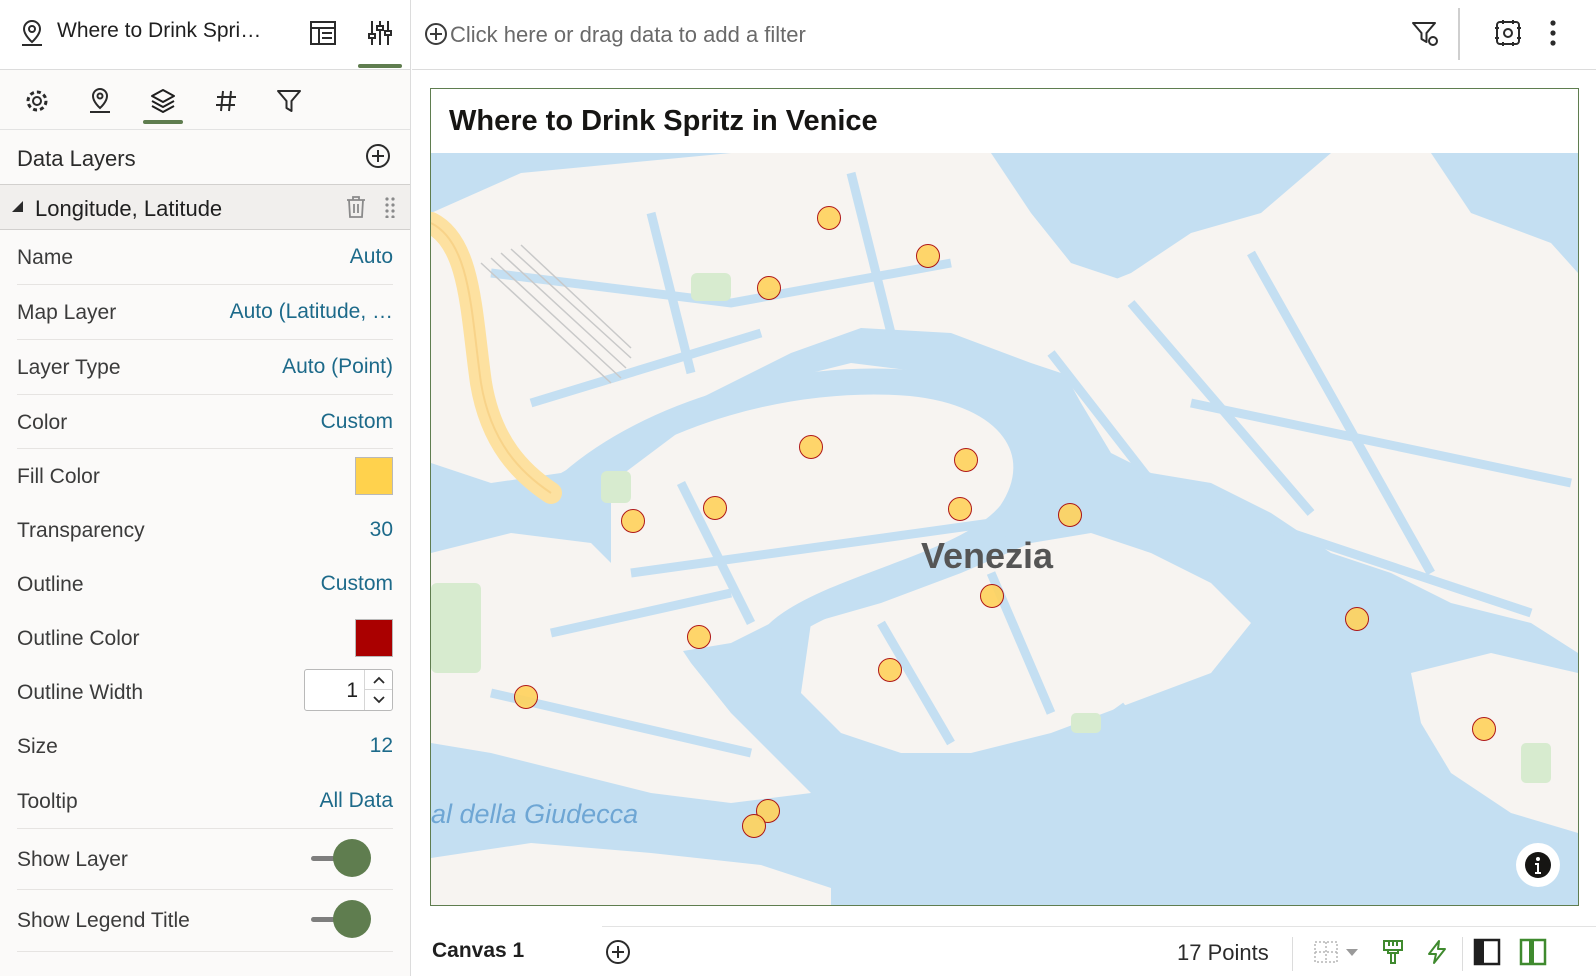  Describe the element at coordinates (1004, 35) in the screenshot. I see `filter-bar: Click here or drag data to add a filter` at that location.